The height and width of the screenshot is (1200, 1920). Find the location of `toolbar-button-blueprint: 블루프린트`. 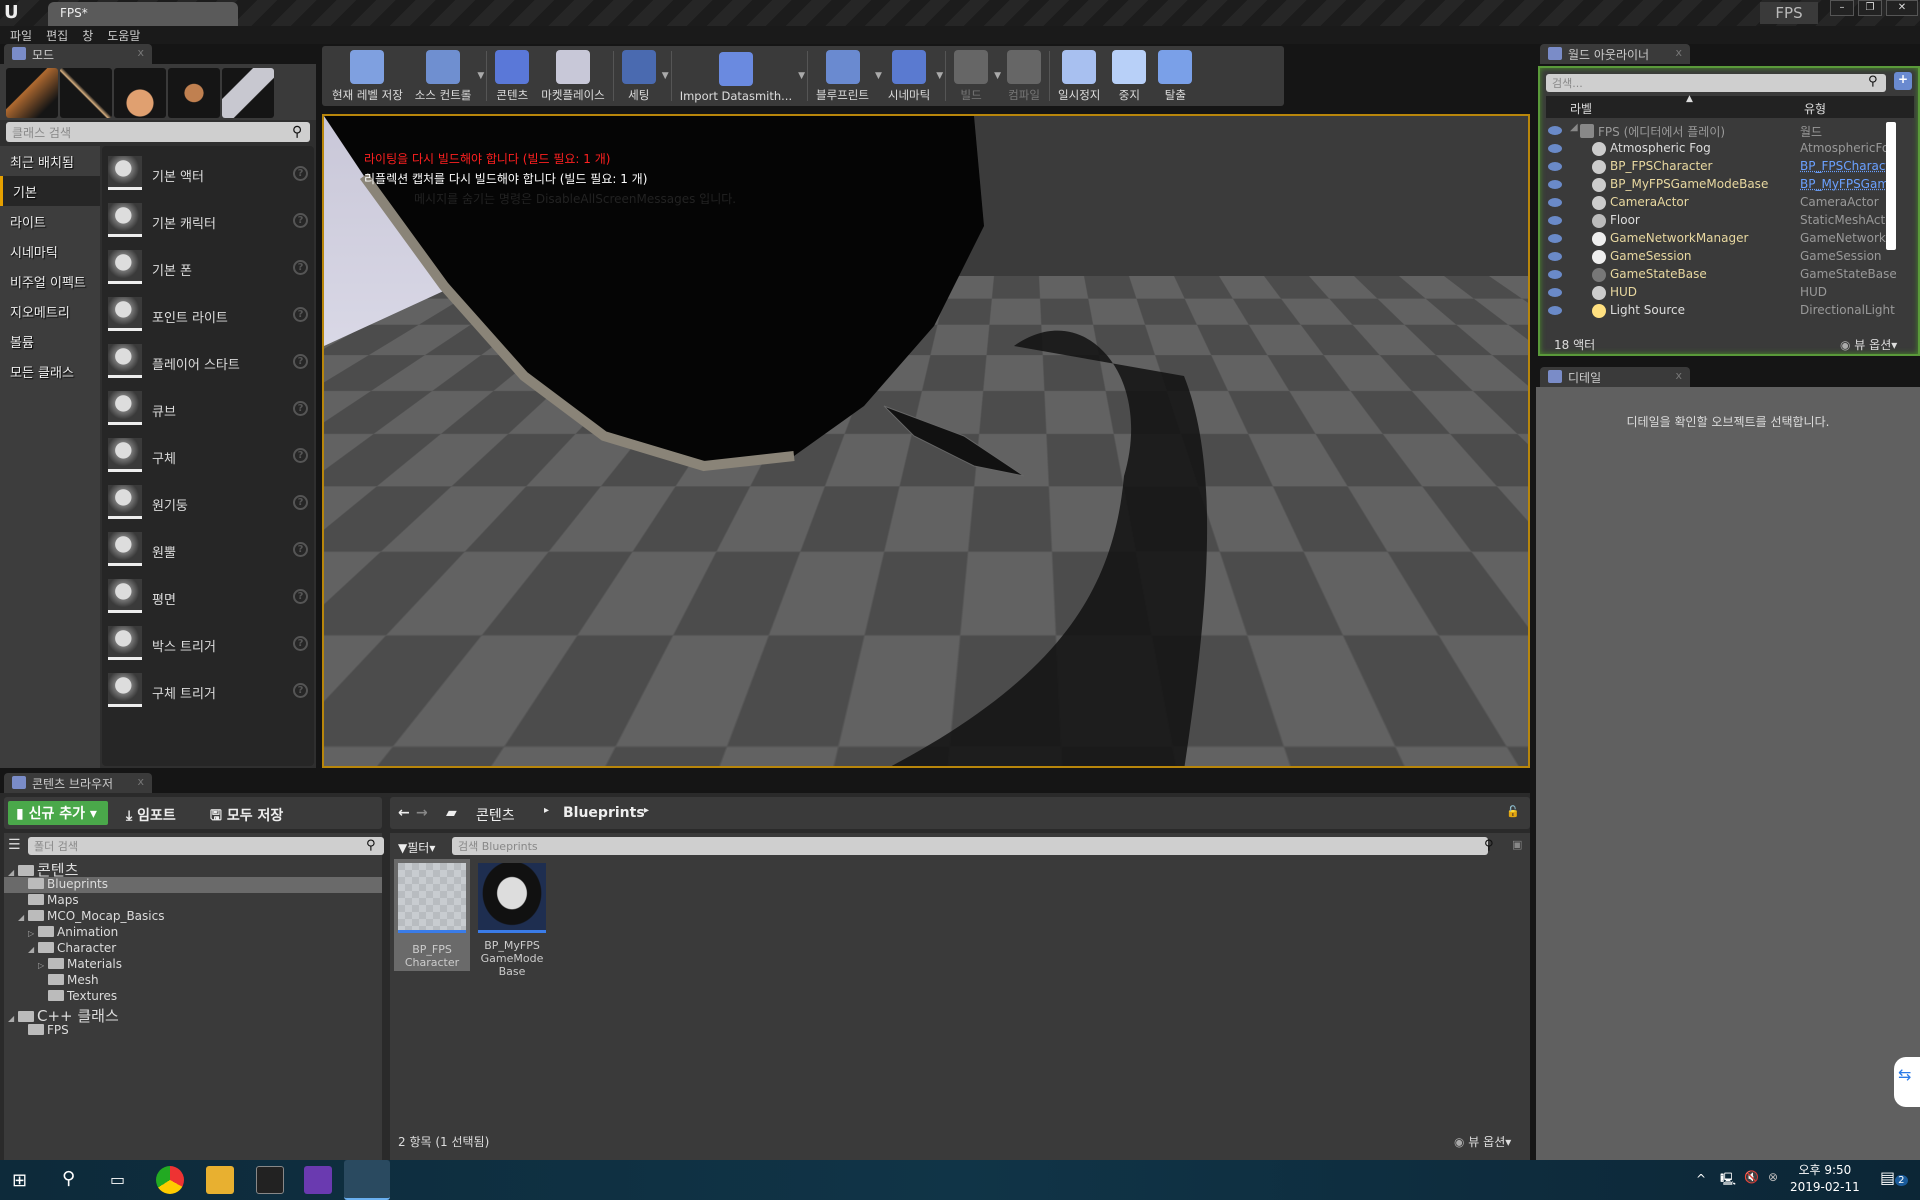

toolbar-button-blueprint: 블루프린트 is located at coordinates (842, 76).